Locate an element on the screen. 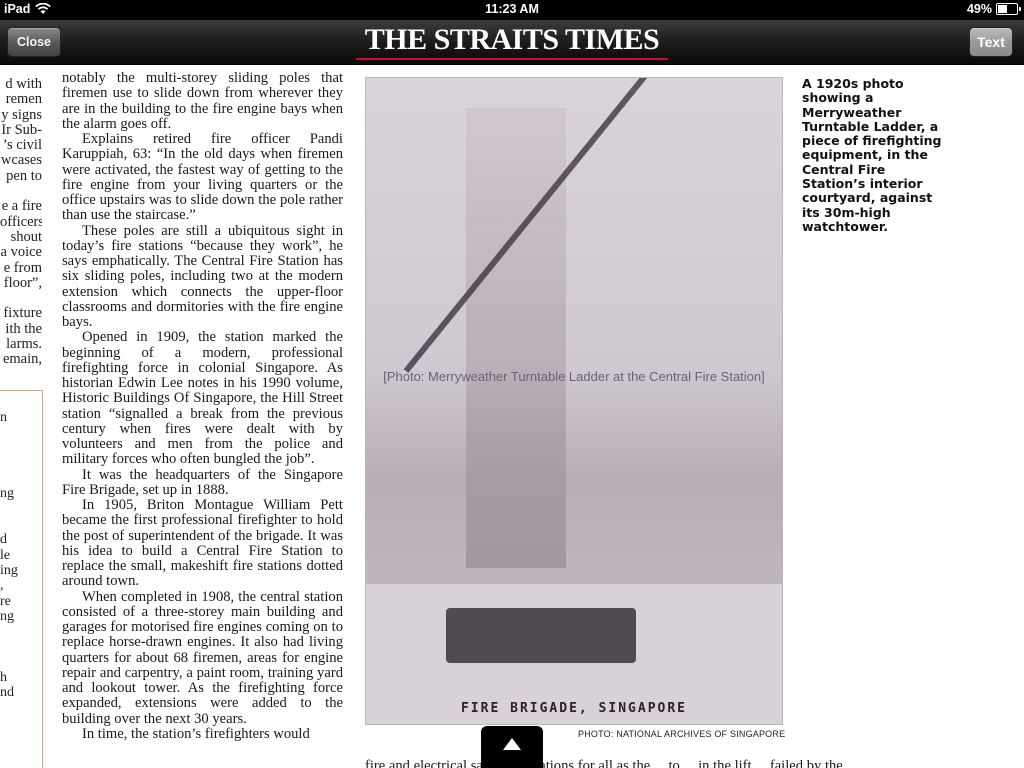 This screenshot has width=1024, height=768. masthead-title: THE STRAITS TIMES is located at coordinates (512, 39).